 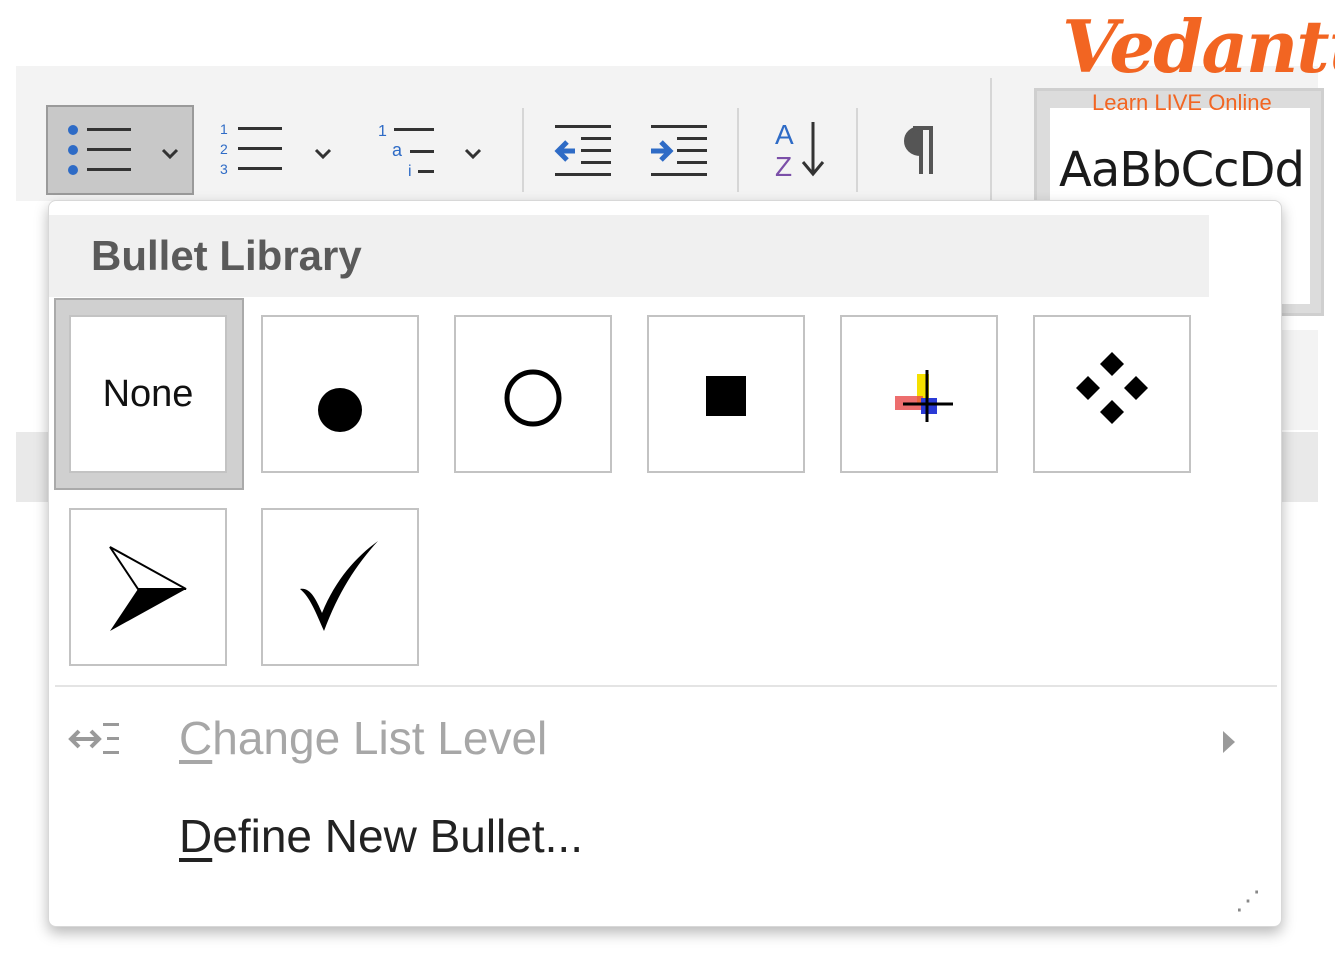 What do you see at coordinates (224, 149) in the screenshot?
I see `svg-text: 2` at bounding box center [224, 149].